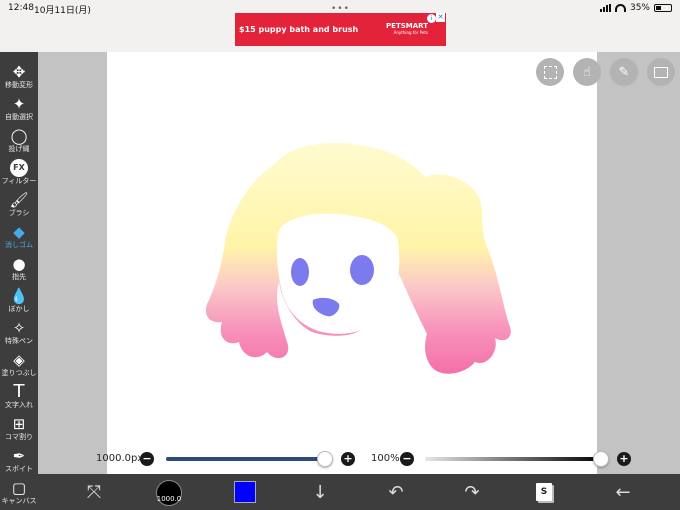  What do you see at coordinates (663, 8) in the screenshot?
I see `battery-icon` at bounding box center [663, 8].